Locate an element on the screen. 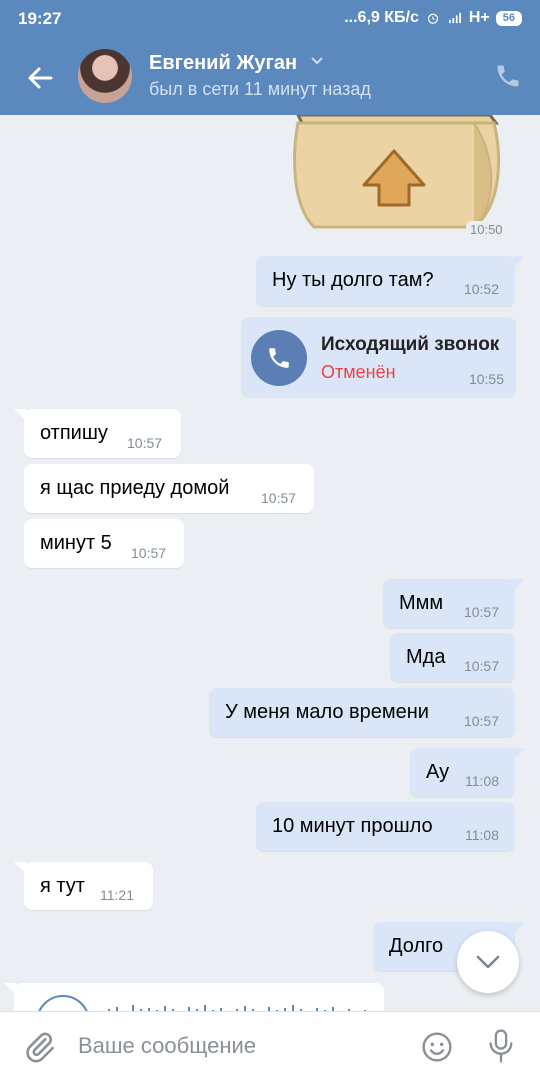 The height and width of the screenshot is (1080, 540). status-bar: 19:27 ...6,9 КБ/с H+ 56 is located at coordinates (270, 18).